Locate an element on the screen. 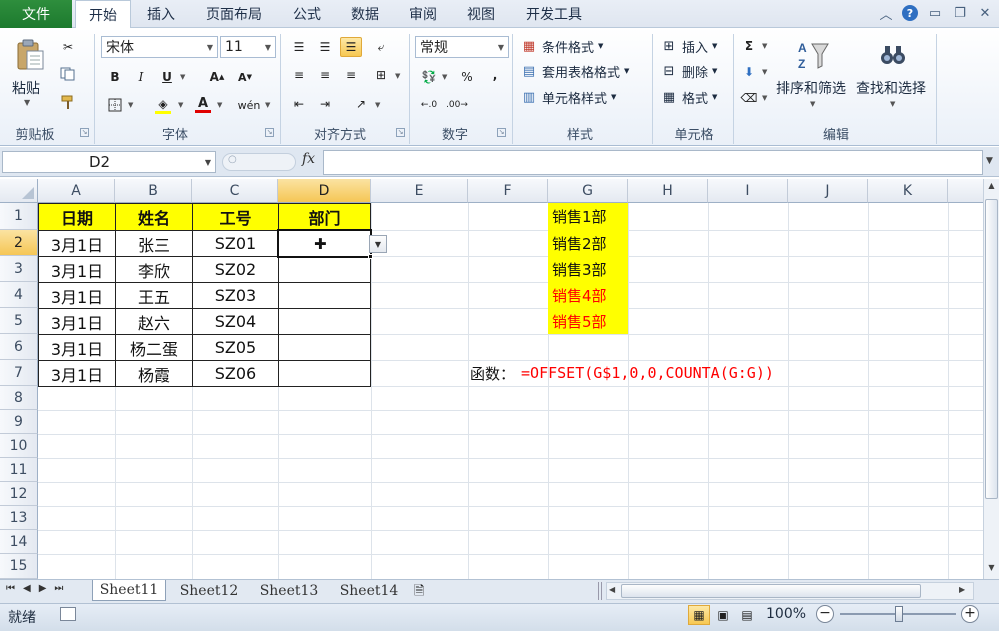  number-launcher-icon: ↘ is located at coordinates (501, 132).